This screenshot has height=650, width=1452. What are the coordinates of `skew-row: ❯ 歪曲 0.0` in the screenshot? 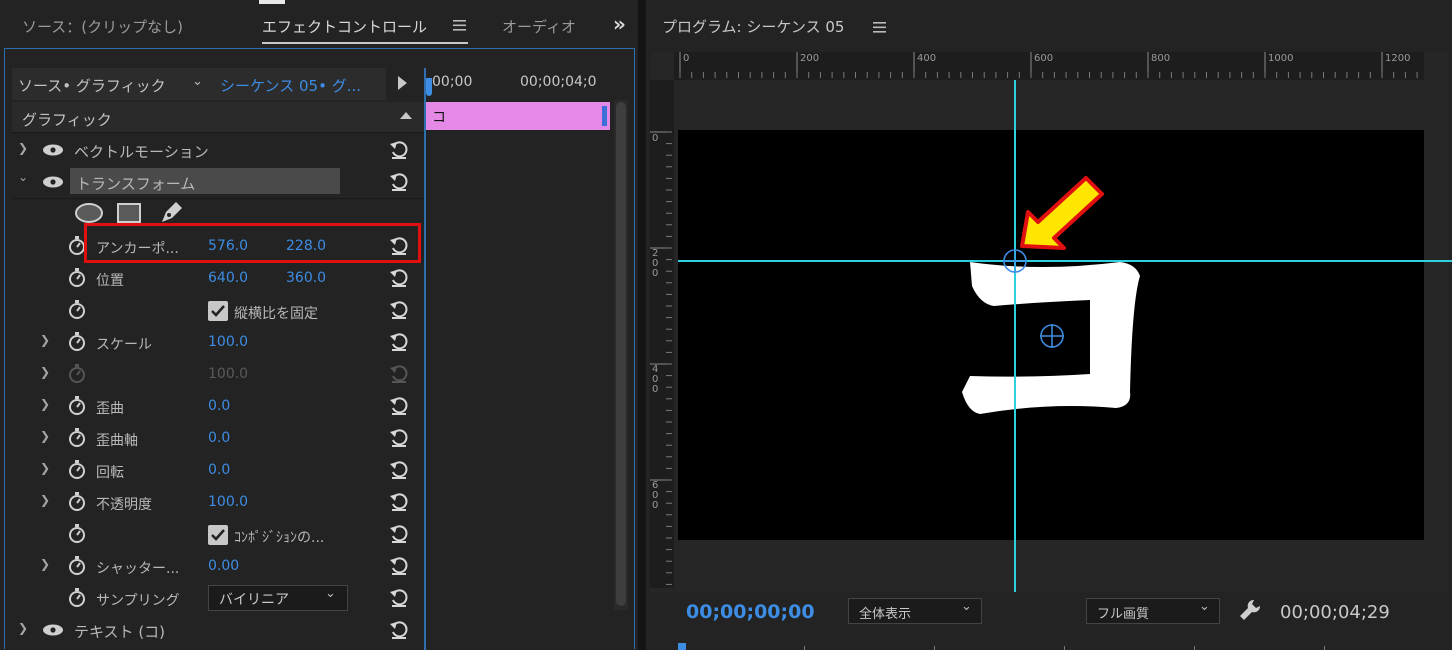 It's located at (218, 406).